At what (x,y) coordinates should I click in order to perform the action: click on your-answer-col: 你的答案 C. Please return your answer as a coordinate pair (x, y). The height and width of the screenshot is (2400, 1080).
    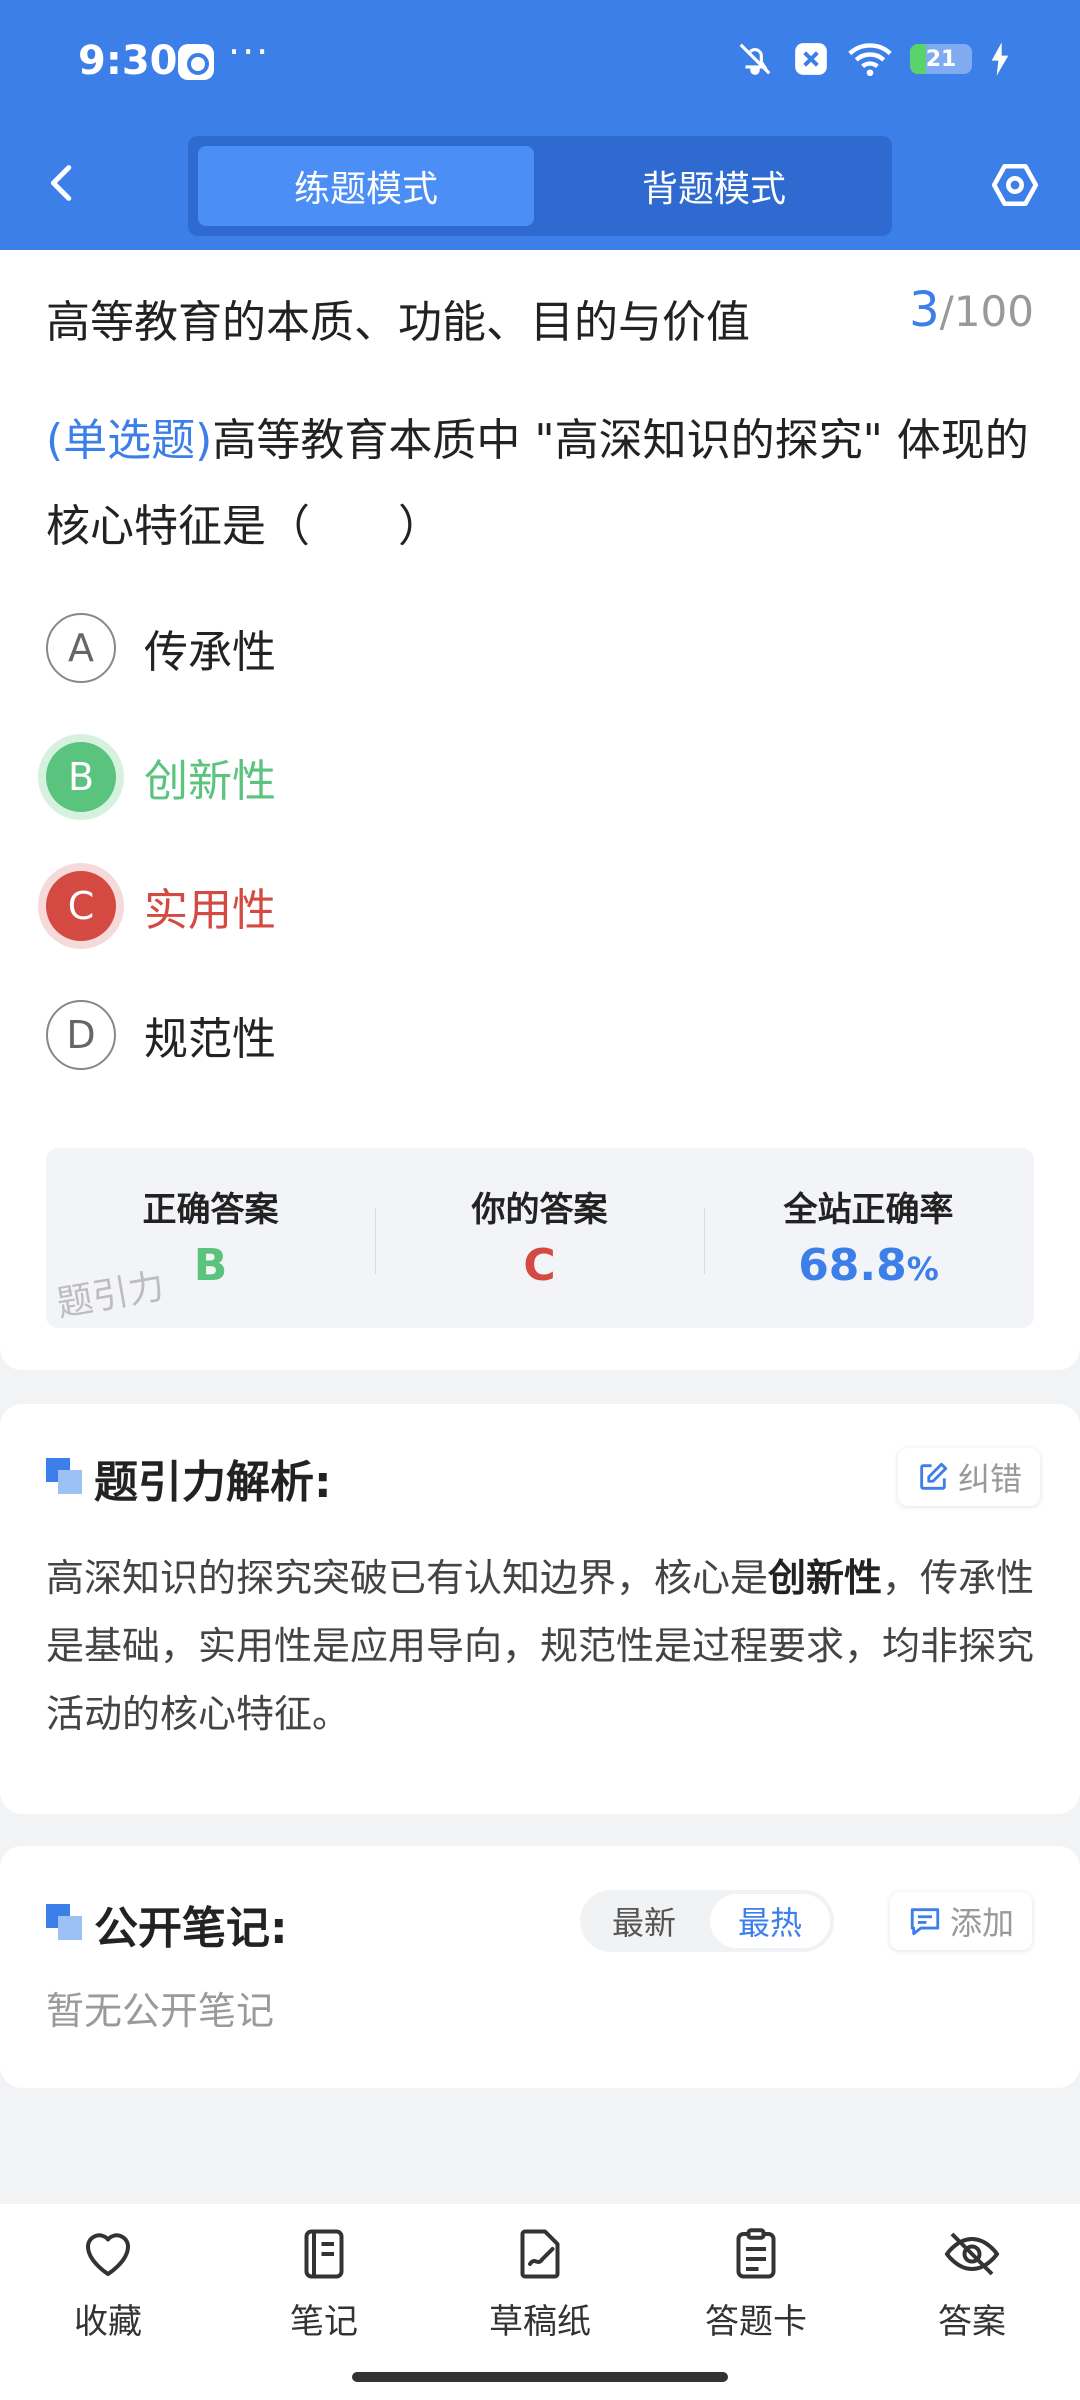
    Looking at the image, I should click on (539, 1238).